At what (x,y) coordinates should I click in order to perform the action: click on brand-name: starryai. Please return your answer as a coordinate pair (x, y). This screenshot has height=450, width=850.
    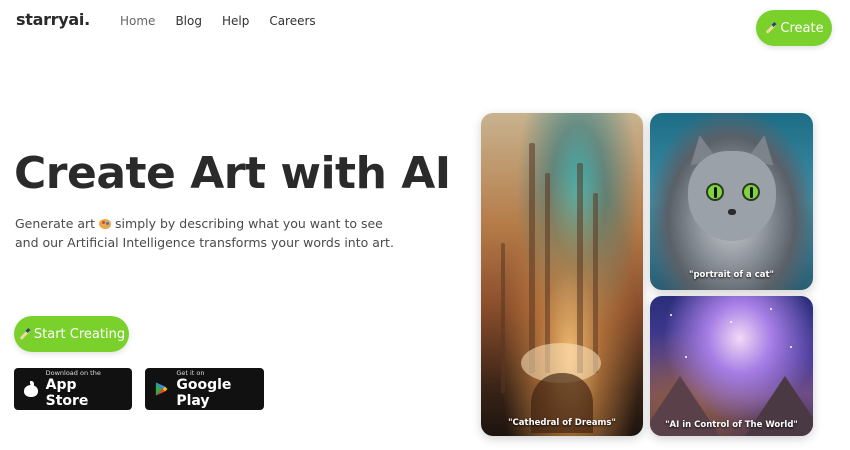
    Looking at the image, I should click on (50, 19).